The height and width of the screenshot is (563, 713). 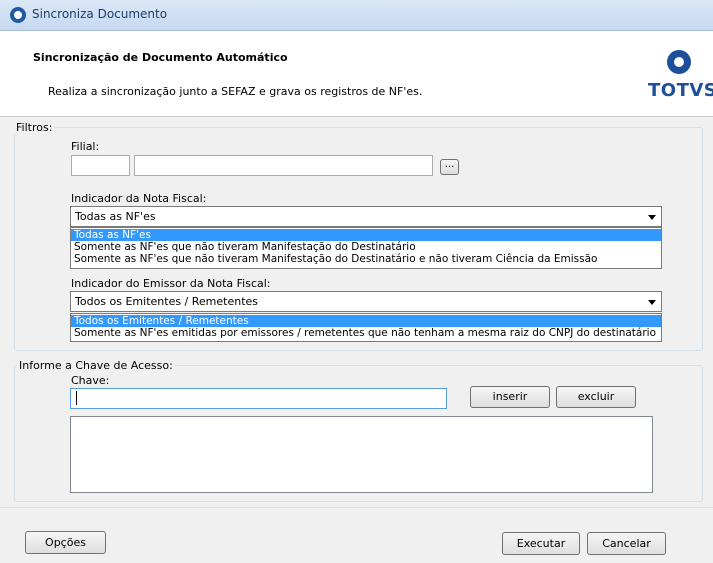 I want to click on indicador-emissor-select: Todos os Emitentes / Remetentes, so click(x=366, y=301).